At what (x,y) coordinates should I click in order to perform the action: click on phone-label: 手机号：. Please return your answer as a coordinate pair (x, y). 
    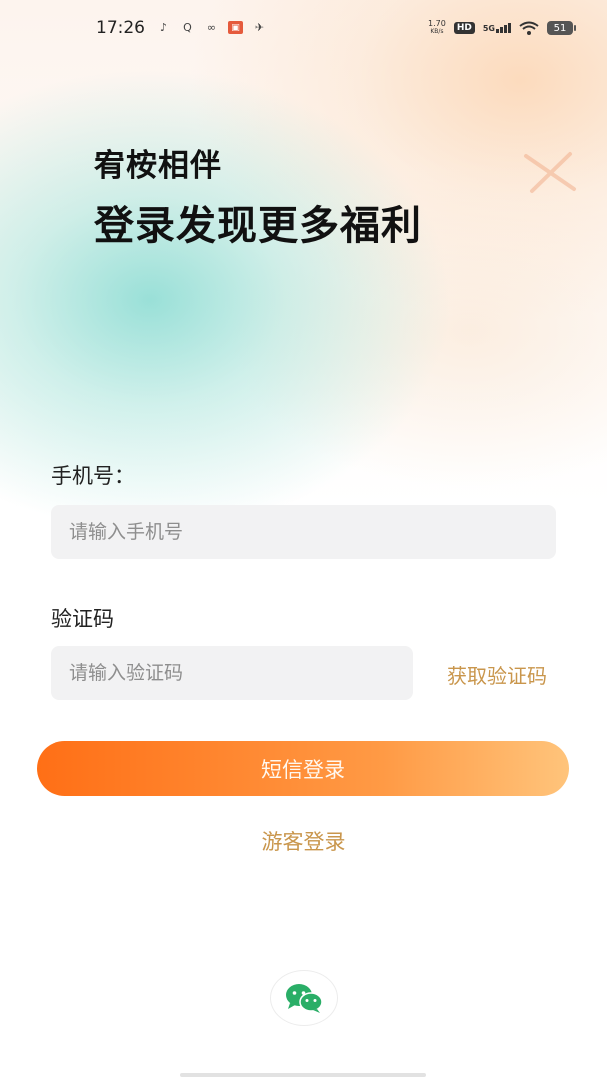
    Looking at the image, I should click on (93, 476).